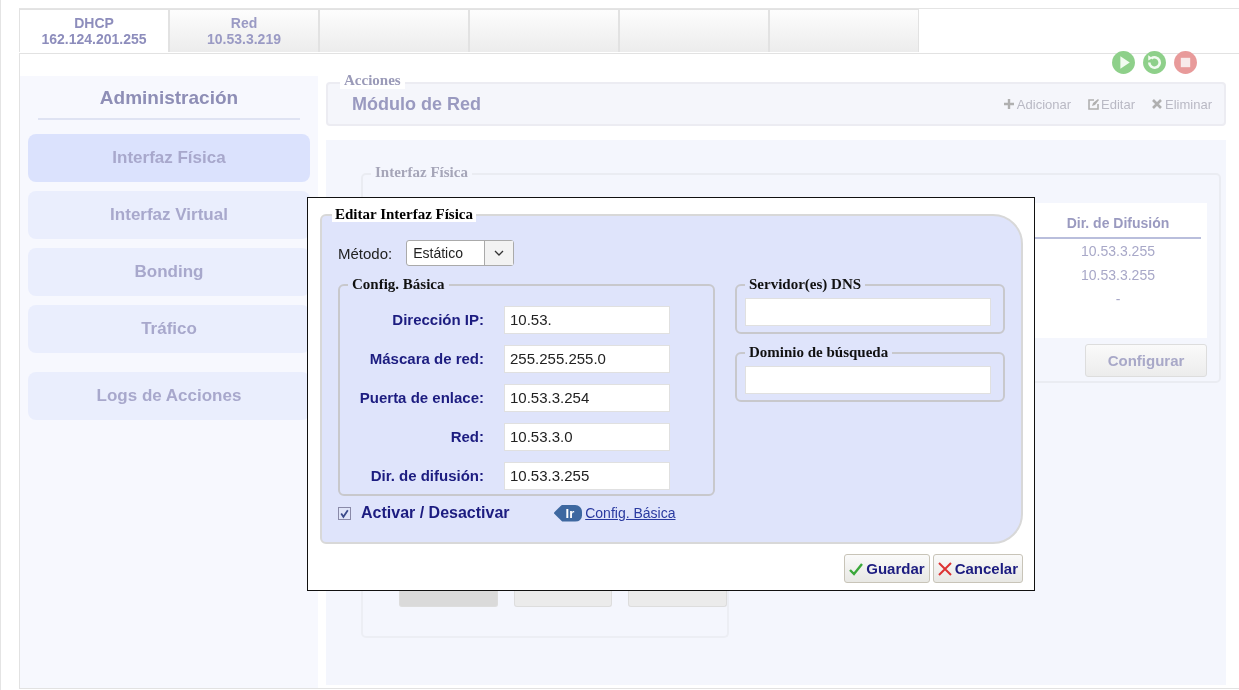 The height and width of the screenshot is (690, 1239). What do you see at coordinates (244, 23) in the screenshot?
I see `tab-title: Red` at bounding box center [244, 23].